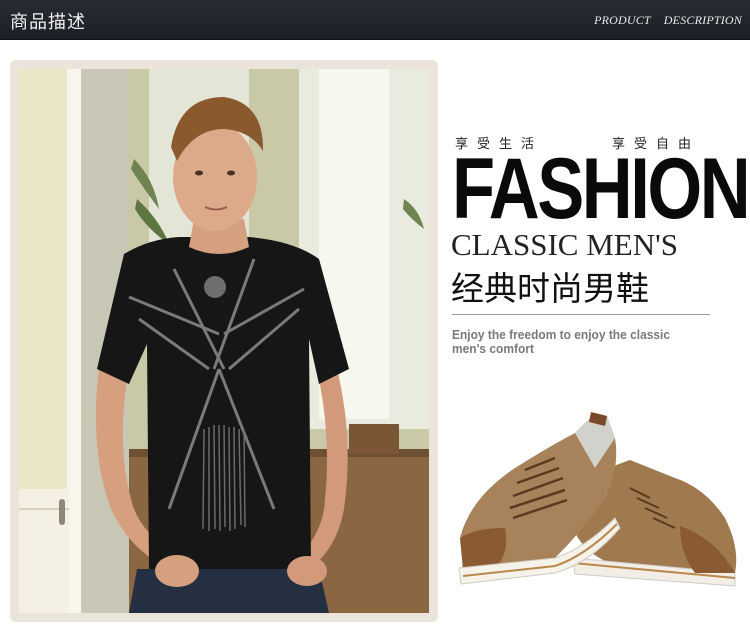  Describe the element at coordinates (702, 20) in the screenshot. I see `subtitle-description: DESCRIPTION` at that location.